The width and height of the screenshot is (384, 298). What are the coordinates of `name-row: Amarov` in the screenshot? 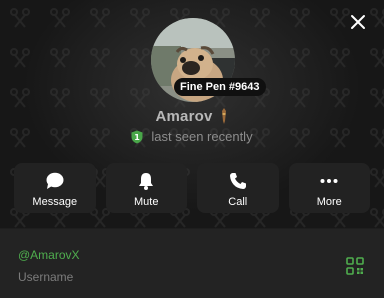 It's located at (192, 116).